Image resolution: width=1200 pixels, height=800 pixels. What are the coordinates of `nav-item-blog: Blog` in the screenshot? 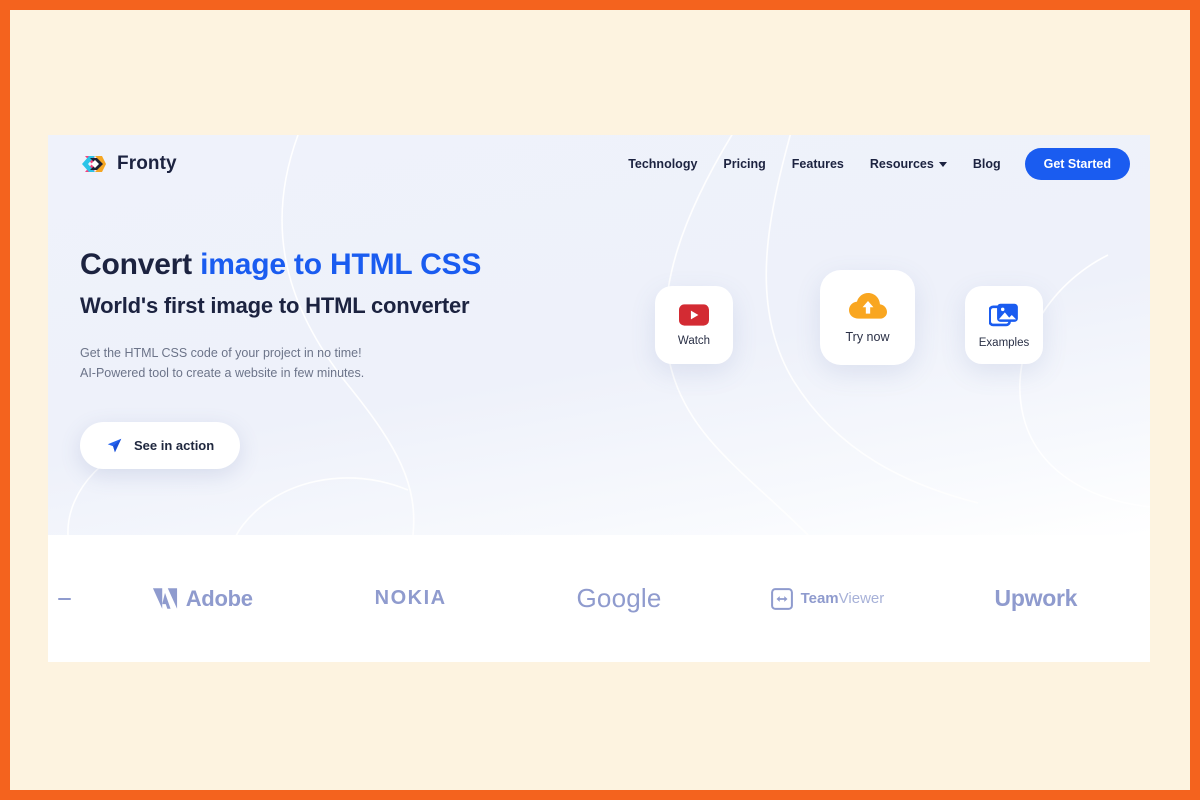 It's located at (987, 164).